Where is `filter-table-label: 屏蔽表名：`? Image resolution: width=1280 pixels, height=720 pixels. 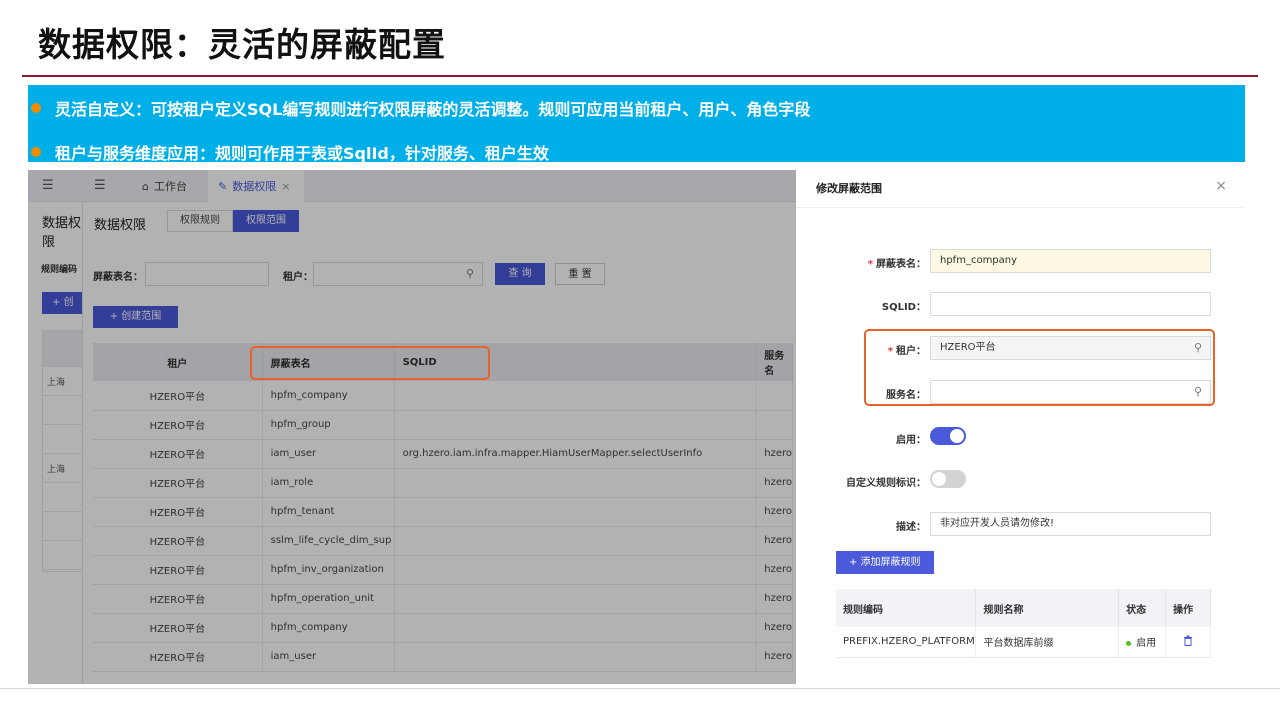
filter-table-label: 屏蔽表名： is located at coordinates (118, 277).